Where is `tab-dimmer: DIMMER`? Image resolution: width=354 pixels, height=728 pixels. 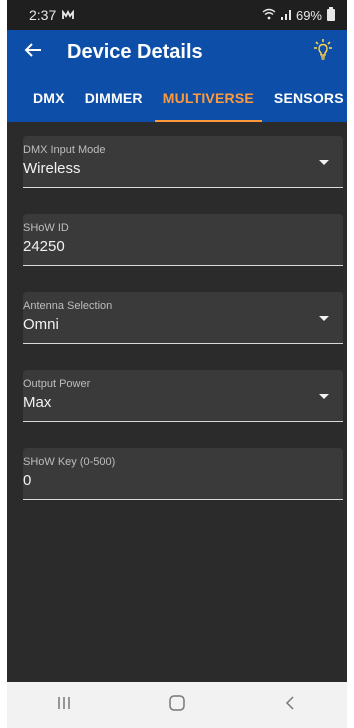
tab-dimmer: DIMMER is located at coordinates (114, 98).